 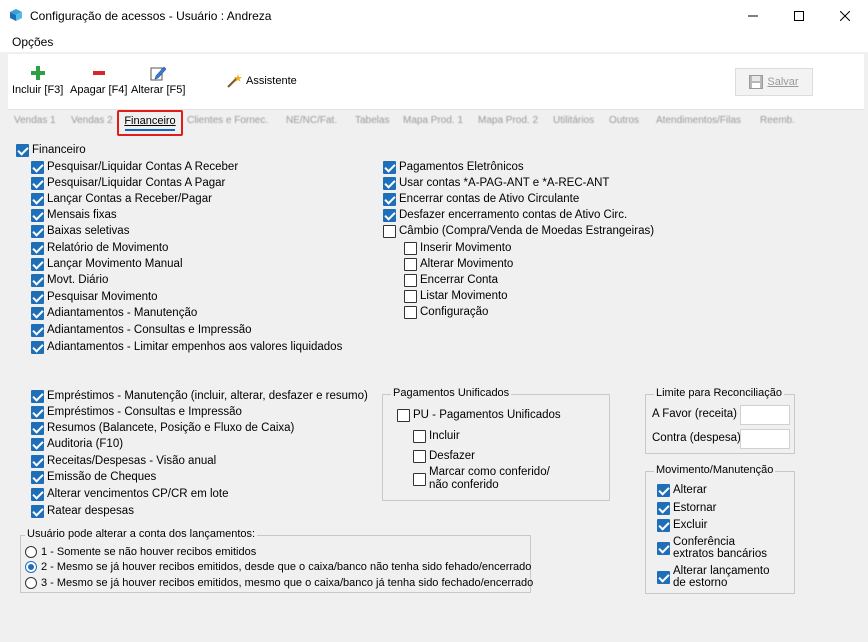 What do you see at coordinates (38, 90) in the screenshot?
I see `incluir-label: Incluir [F3]` at bounding box center [38, 90].